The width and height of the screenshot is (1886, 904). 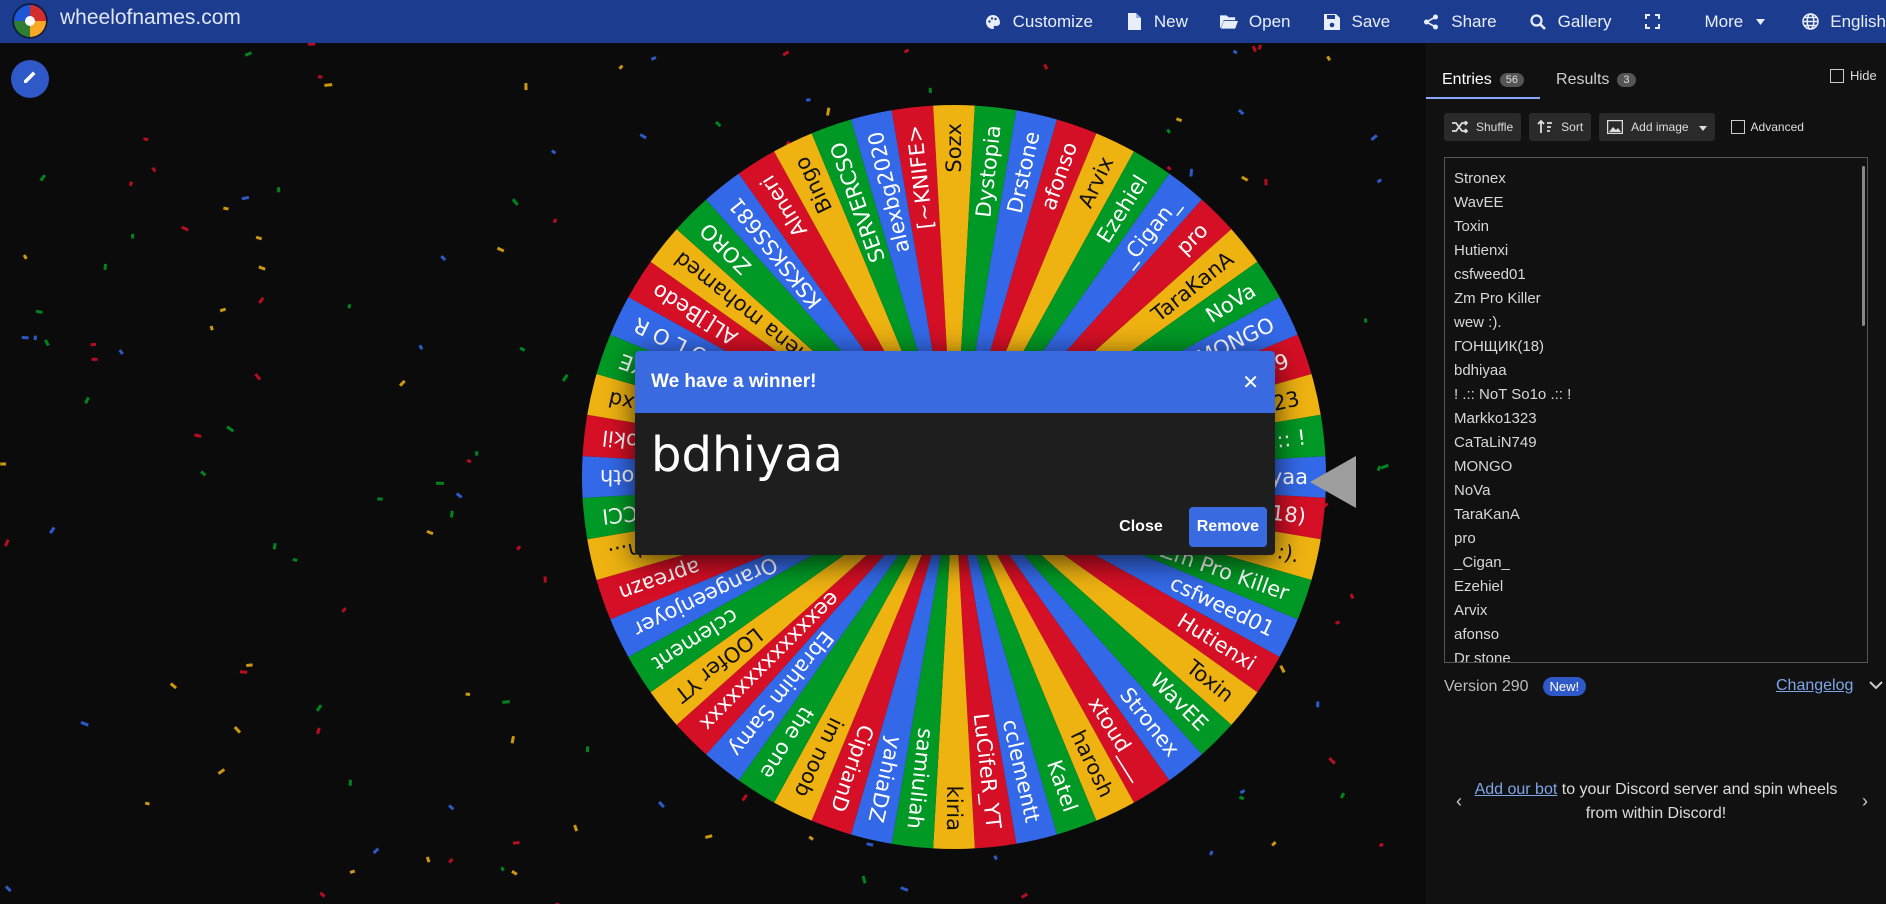 What do you see at coordinates (1052, 21) in the screenshot?
I see `customize-label: Customize` at bounding box center [1052, 21].